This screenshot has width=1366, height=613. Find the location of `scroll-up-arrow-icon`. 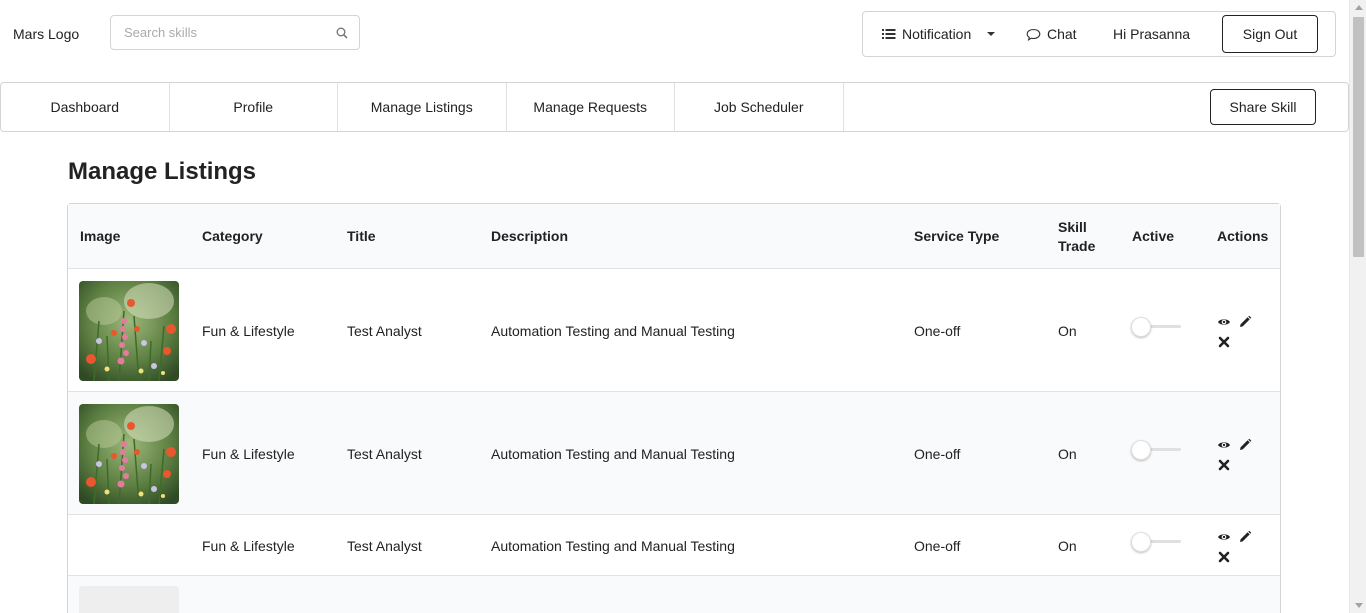

scroll-up-arrow-icon is located at coordinates (1359, 7).